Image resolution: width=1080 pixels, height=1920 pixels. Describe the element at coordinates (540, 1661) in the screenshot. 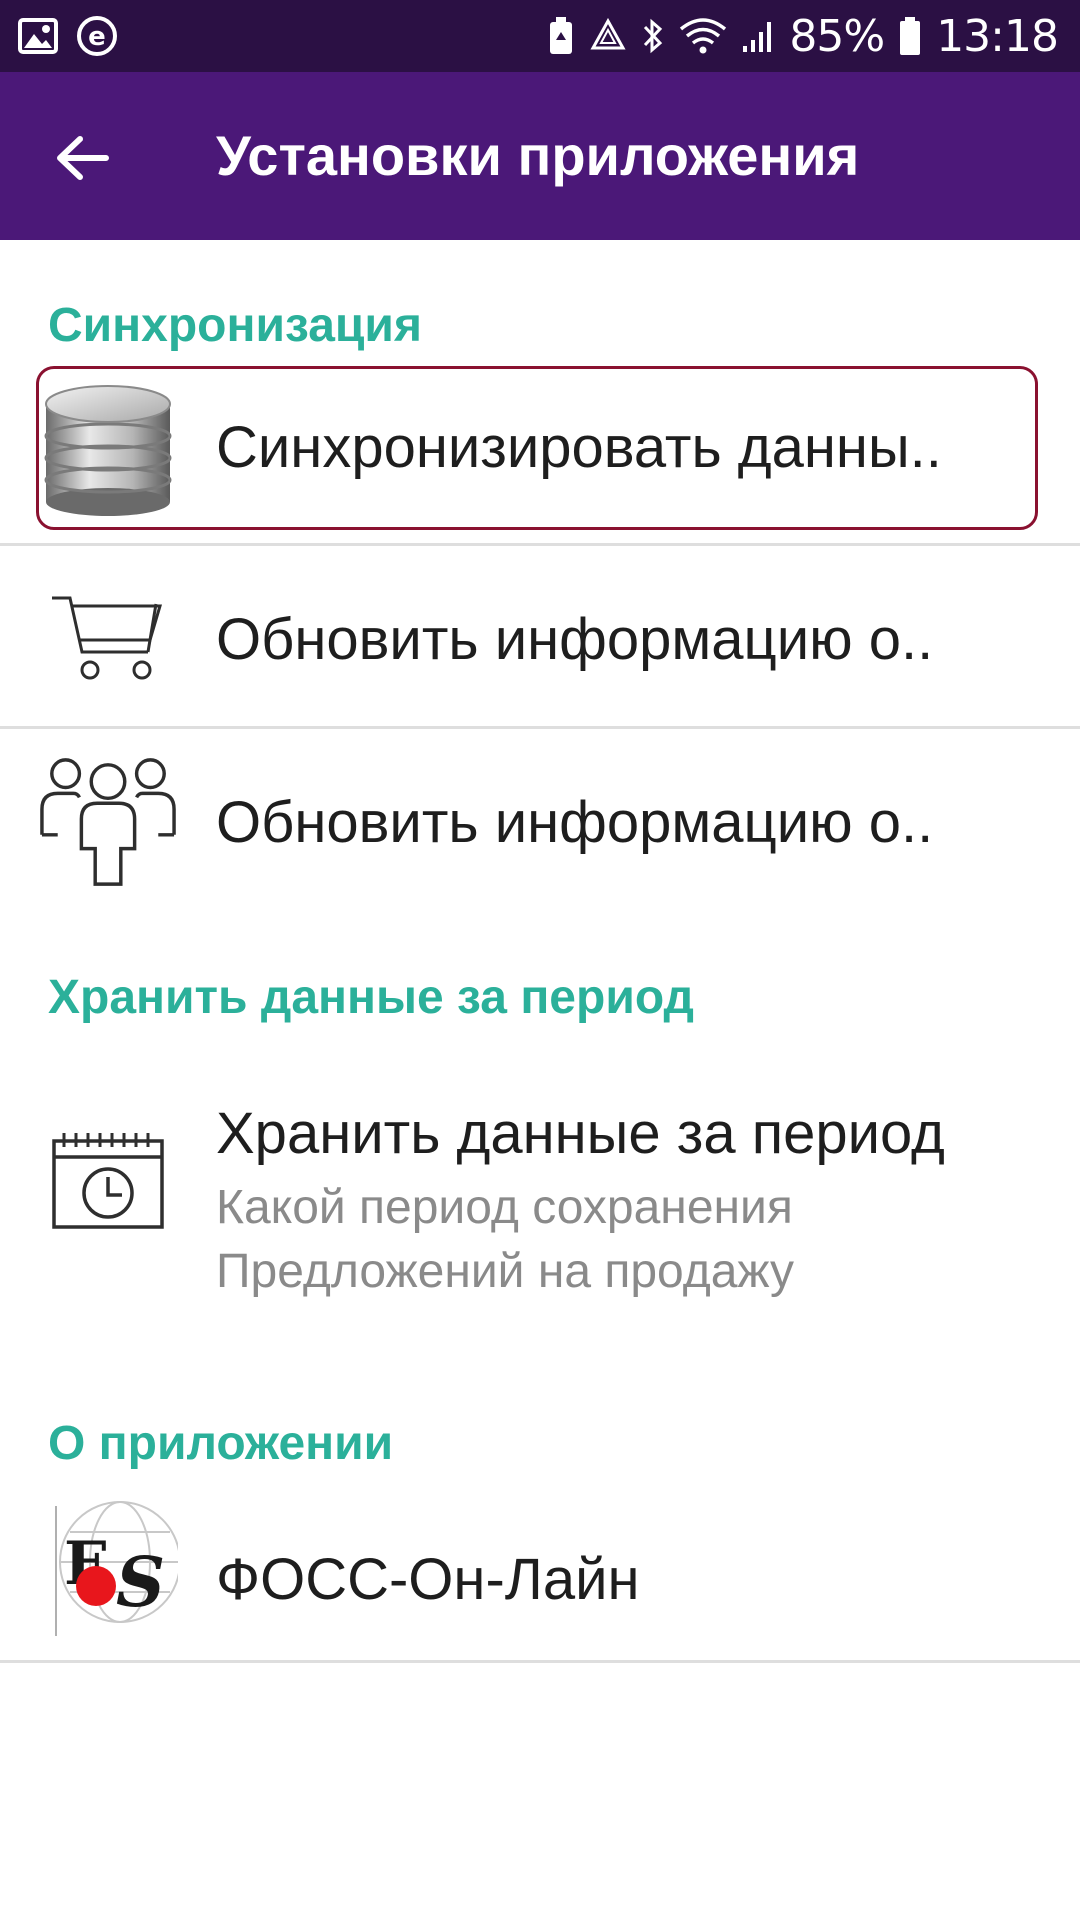

I see `divider` at that location.